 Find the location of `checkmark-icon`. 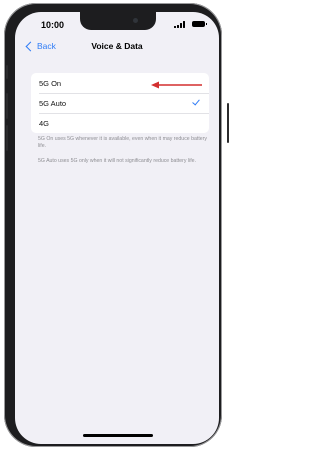

checkmark-icon is located at coordinates (196, 101).